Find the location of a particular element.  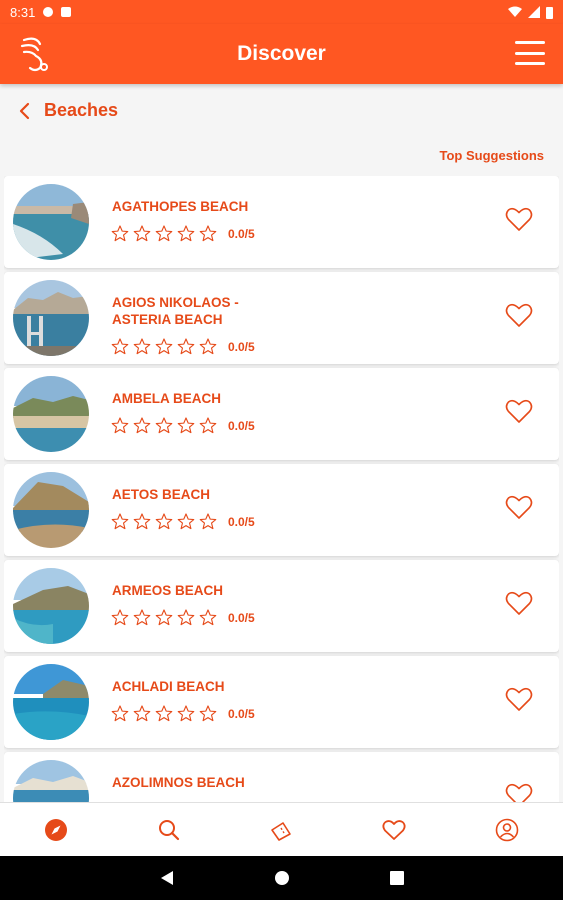

nav-profile is located at coordinates (507, 830).